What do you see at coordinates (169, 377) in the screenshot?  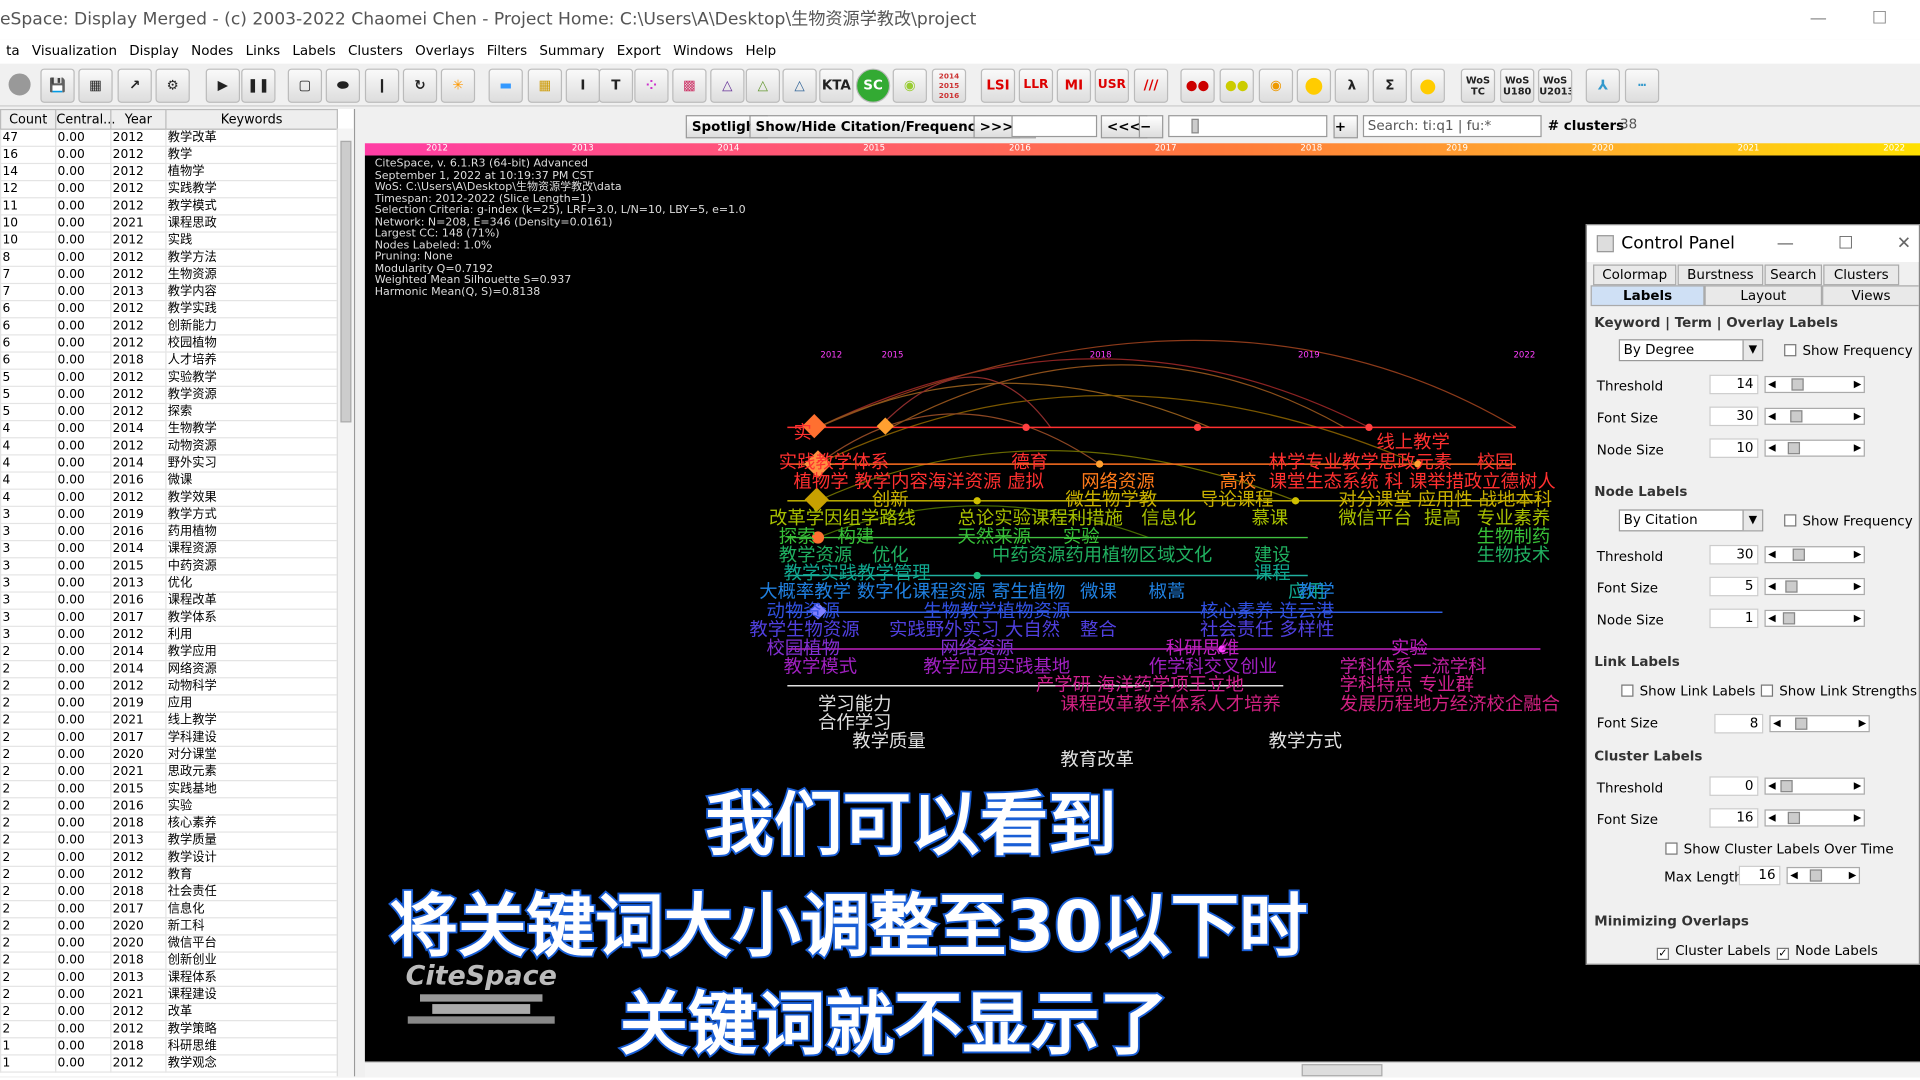 I see `table-row: 5 0.00 2012 实验教学` at bounding box center [169, 377].